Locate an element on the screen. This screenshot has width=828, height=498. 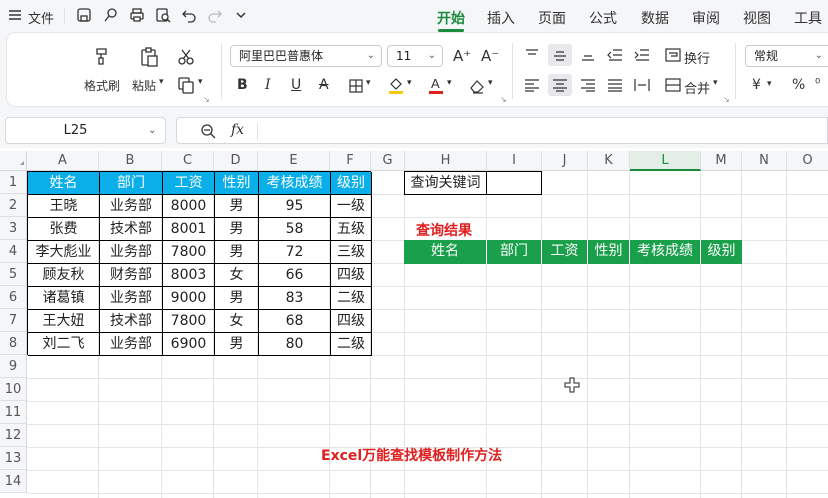
format-painter-icon is located at coordinates (101, 56).